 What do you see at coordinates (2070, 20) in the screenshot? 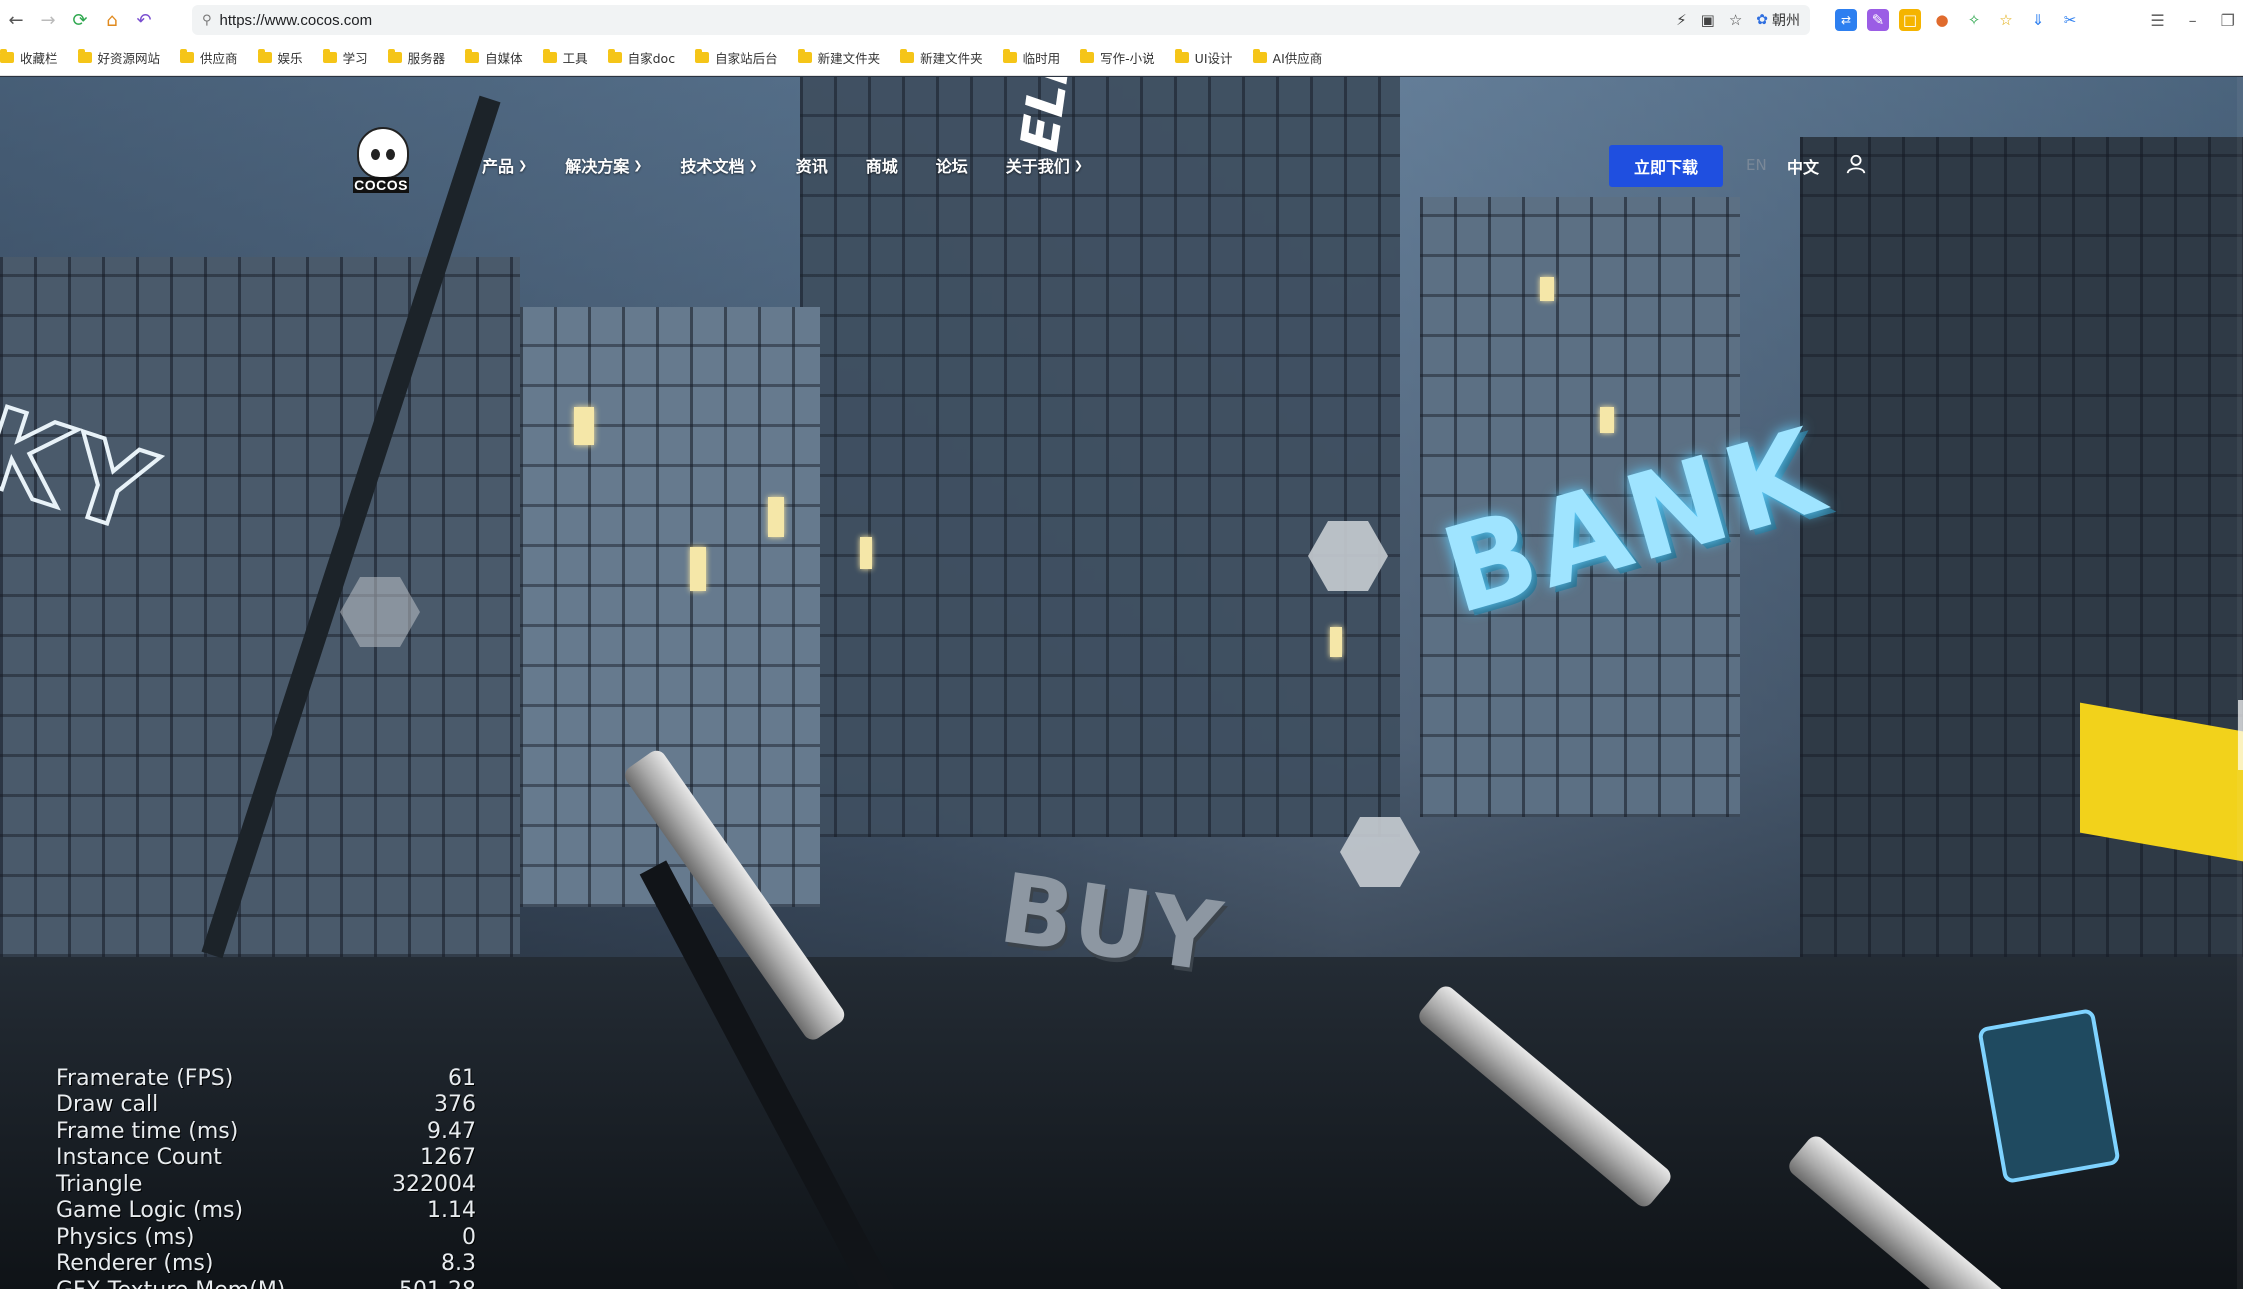
I see `cut-icon: ✂` at bounding box center [2070, 20].